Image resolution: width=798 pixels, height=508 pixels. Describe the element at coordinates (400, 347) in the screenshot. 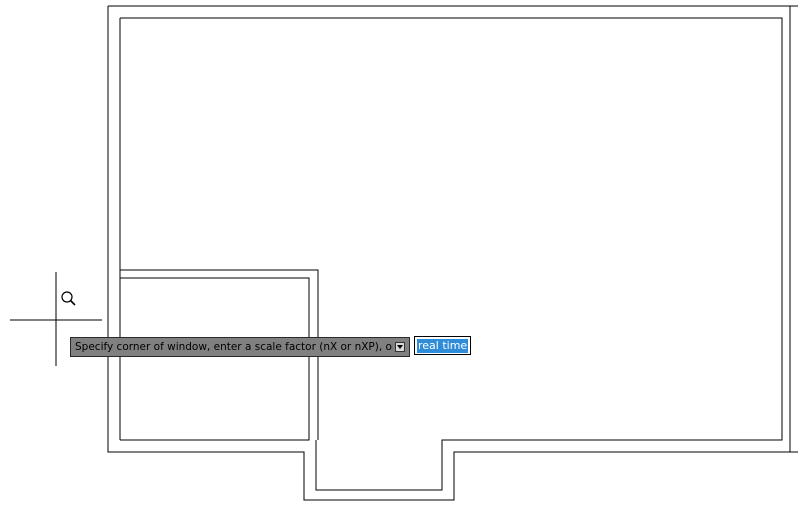

I see `dropdown-arrow-icon` at that location.